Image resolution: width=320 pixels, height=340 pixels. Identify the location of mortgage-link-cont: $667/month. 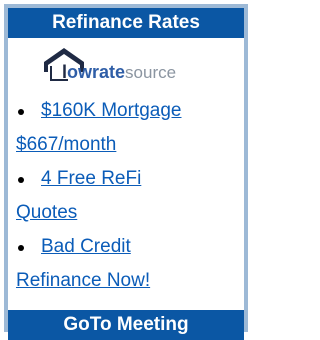
(66, 145).